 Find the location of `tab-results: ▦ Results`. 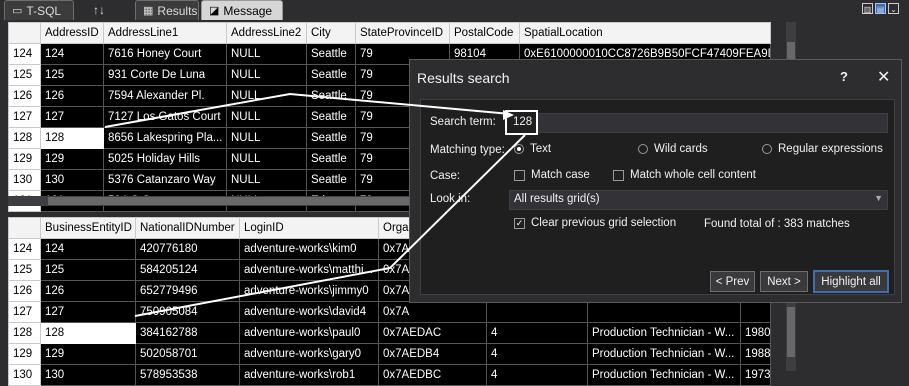

tab-results: ▦ Results is located at coordinates (167, 10).